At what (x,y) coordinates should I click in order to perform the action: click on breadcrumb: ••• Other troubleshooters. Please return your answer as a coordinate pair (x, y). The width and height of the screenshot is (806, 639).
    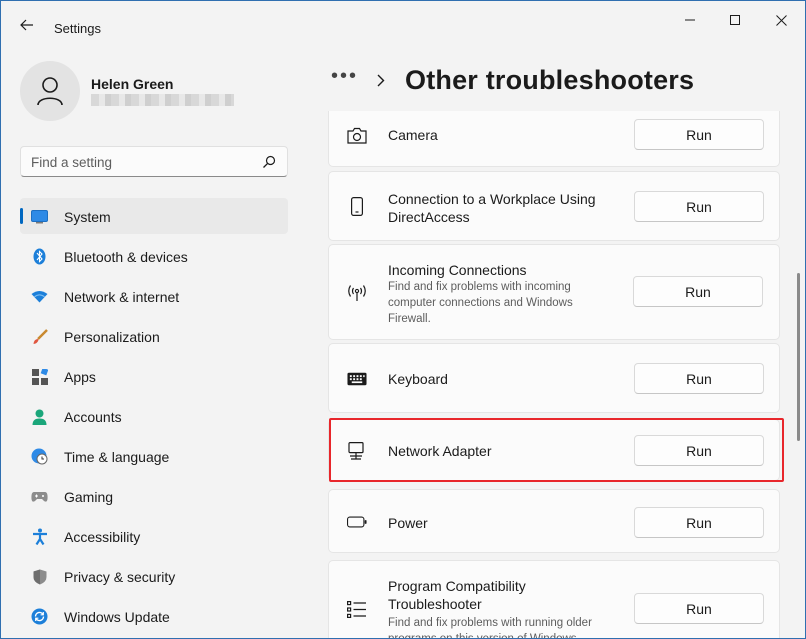
    Looking at the image, I should click on (512, 80).